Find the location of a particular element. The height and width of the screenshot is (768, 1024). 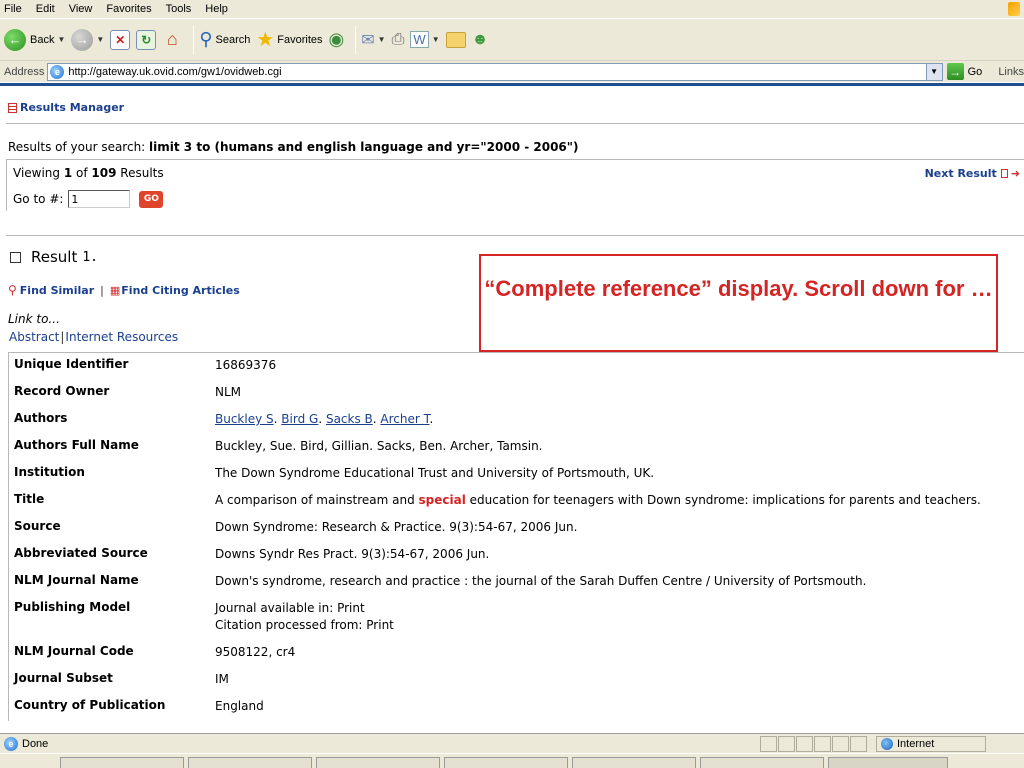

field-value: 9508122, cr4 is located at coordinates (255, 652).